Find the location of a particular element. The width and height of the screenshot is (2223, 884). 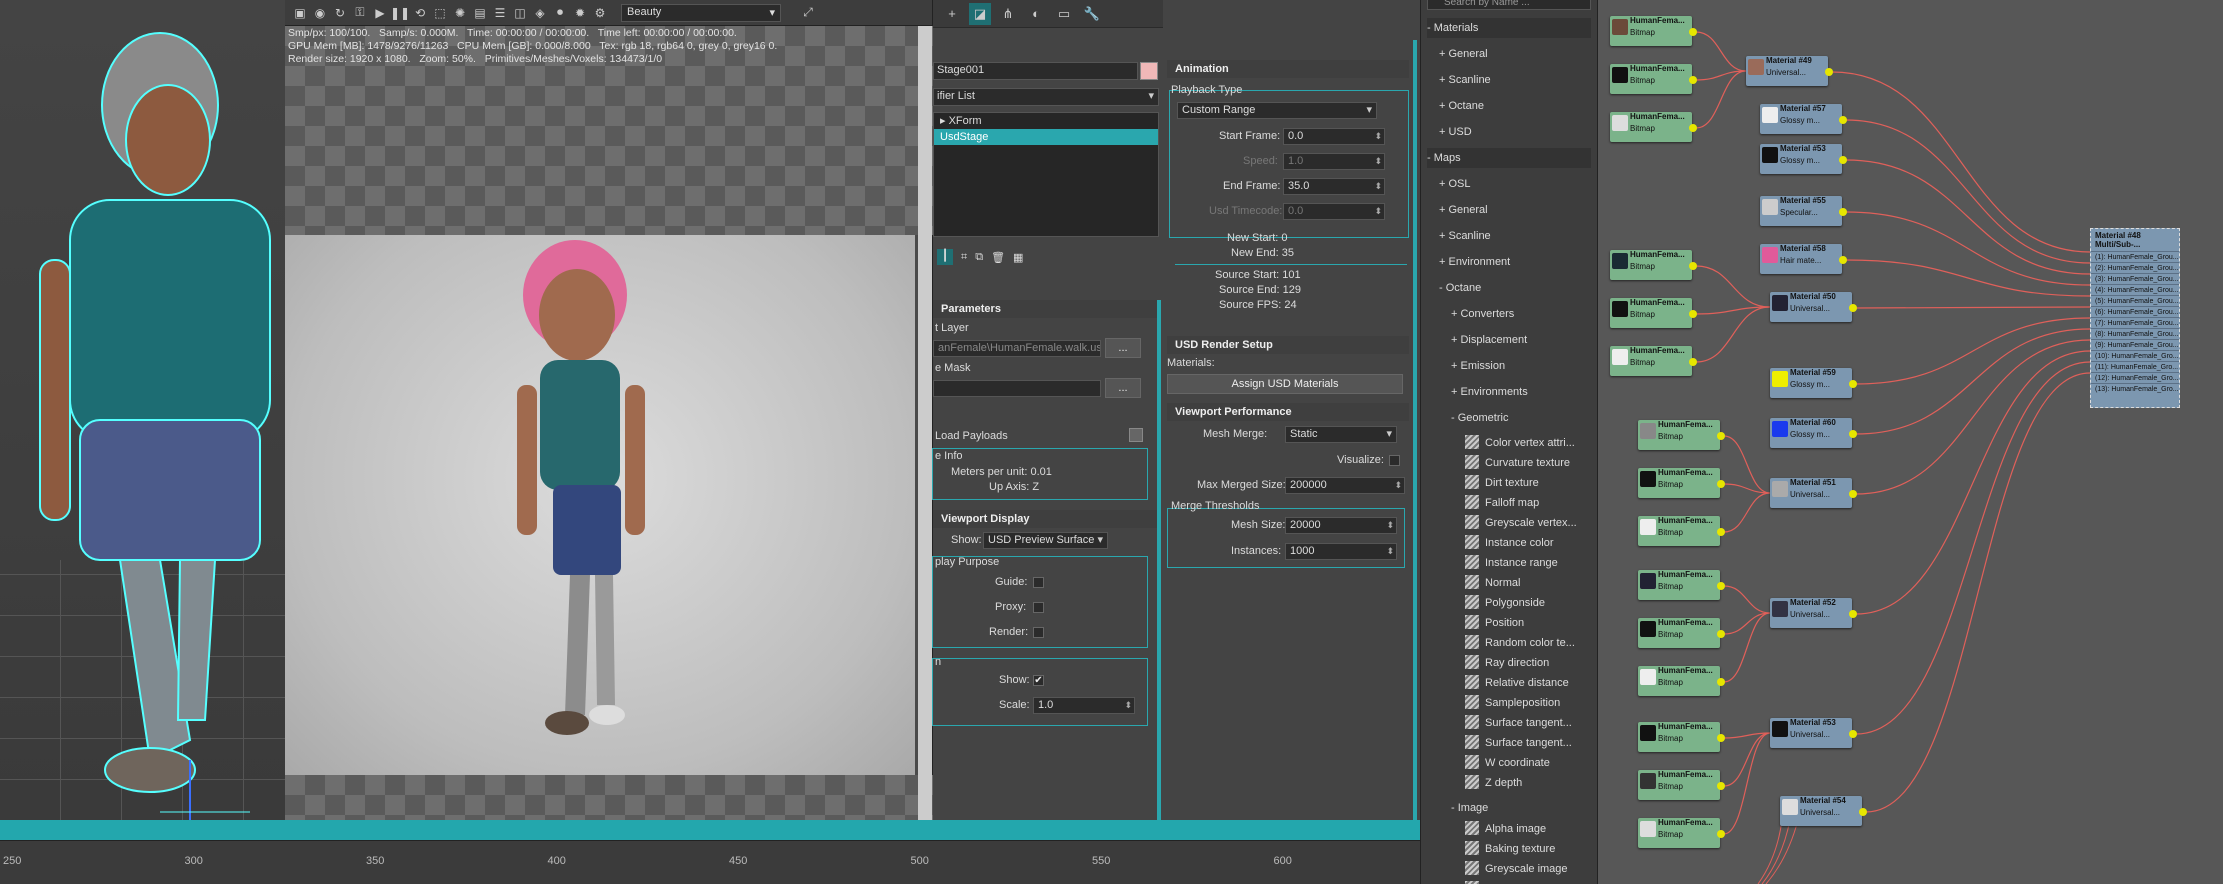

icon-scale-spinner: 1.0 is located at coordinates (1084, 705).